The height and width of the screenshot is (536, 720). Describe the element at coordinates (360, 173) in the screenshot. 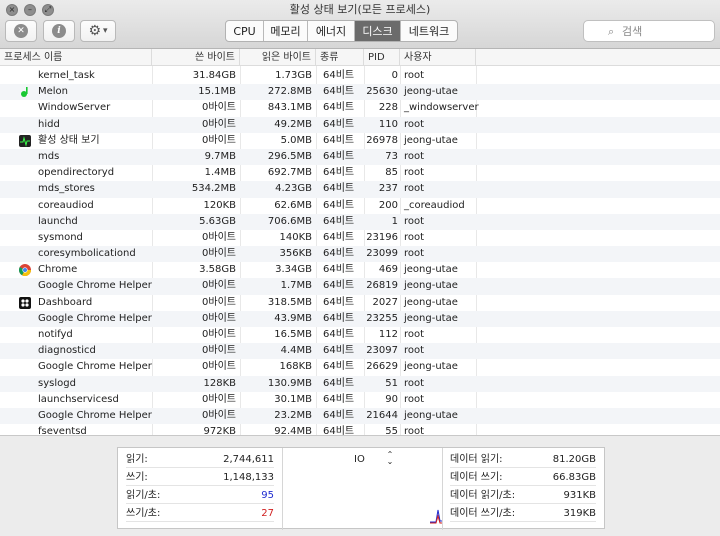

I see `table-row: opendirectoryd 1.4MB 692.7MB 64비트 85 root` at that location.